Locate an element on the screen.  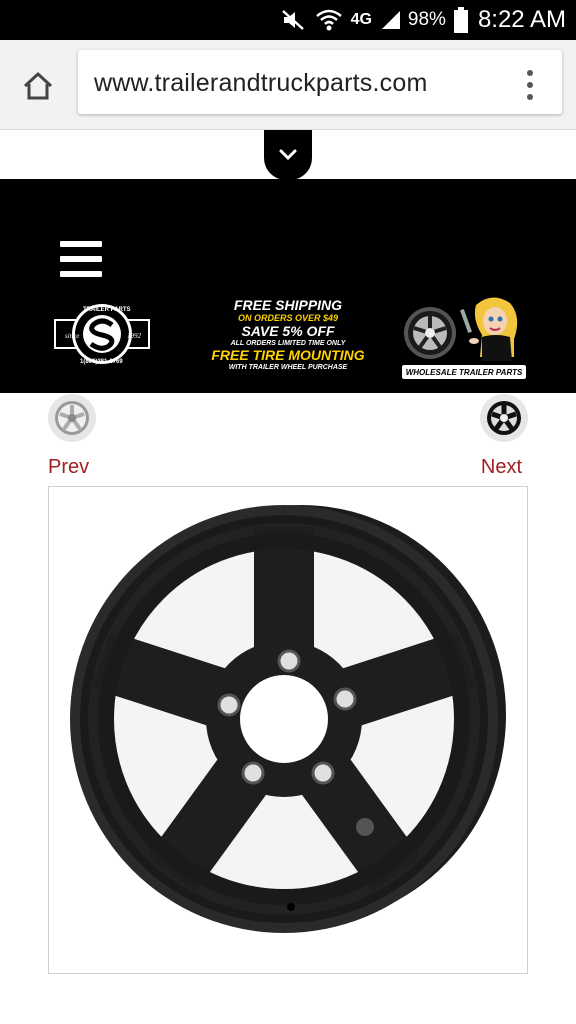
promo-shipping-detail: ON ORDERS OVER $49 is located at coordinates (288, 318).